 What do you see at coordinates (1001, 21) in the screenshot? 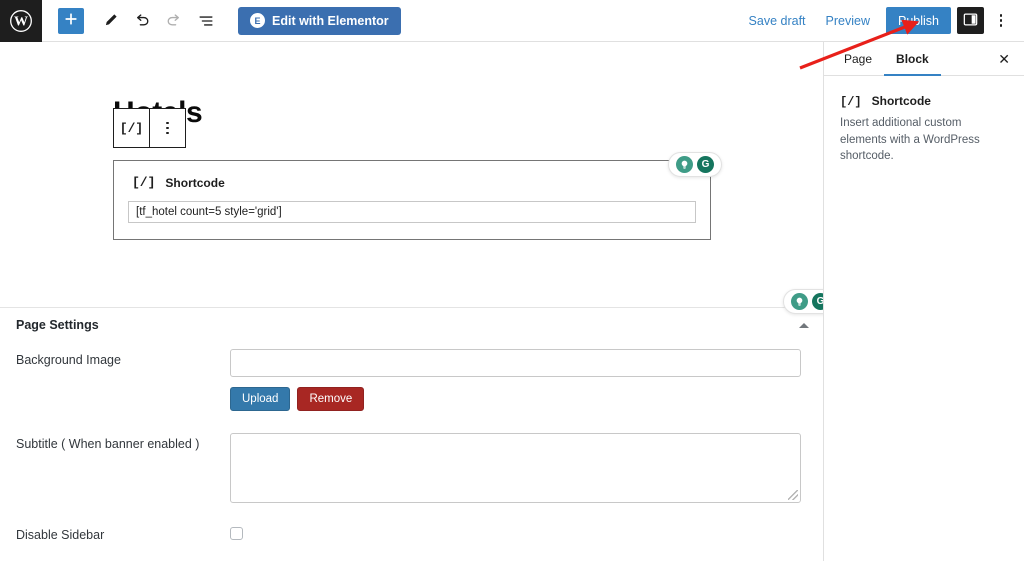
I see `more-options-icon` at bounding box center [1001, 21].